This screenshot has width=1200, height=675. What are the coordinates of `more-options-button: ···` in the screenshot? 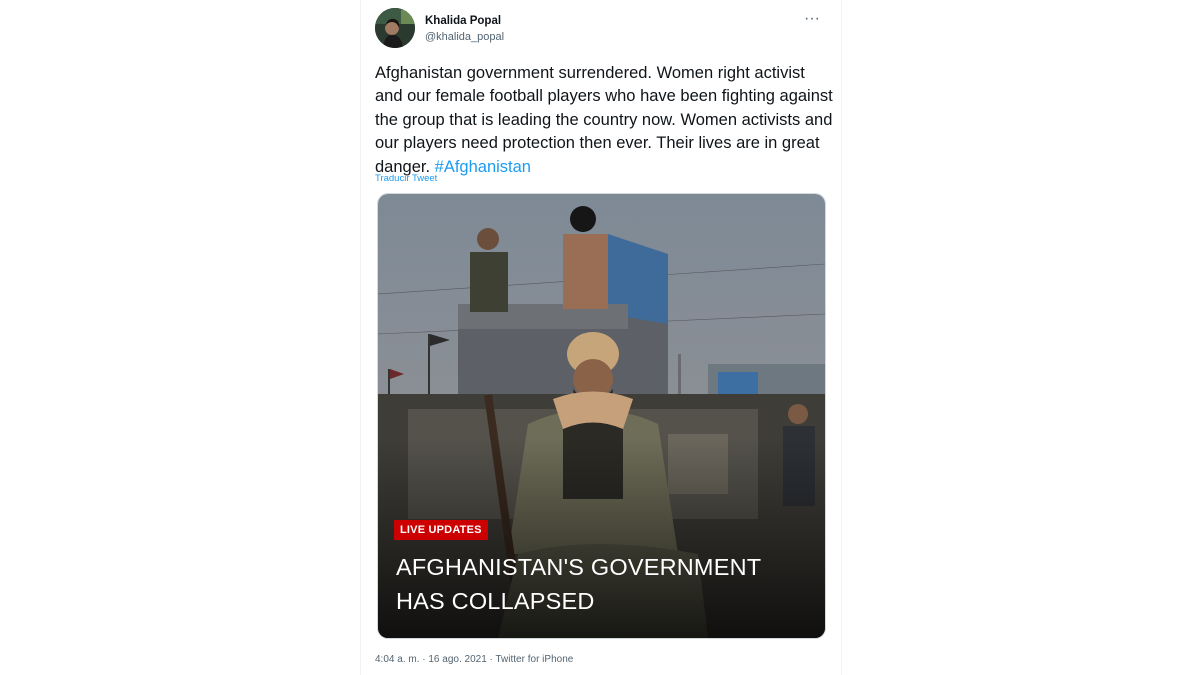 It's located at (812, 20).